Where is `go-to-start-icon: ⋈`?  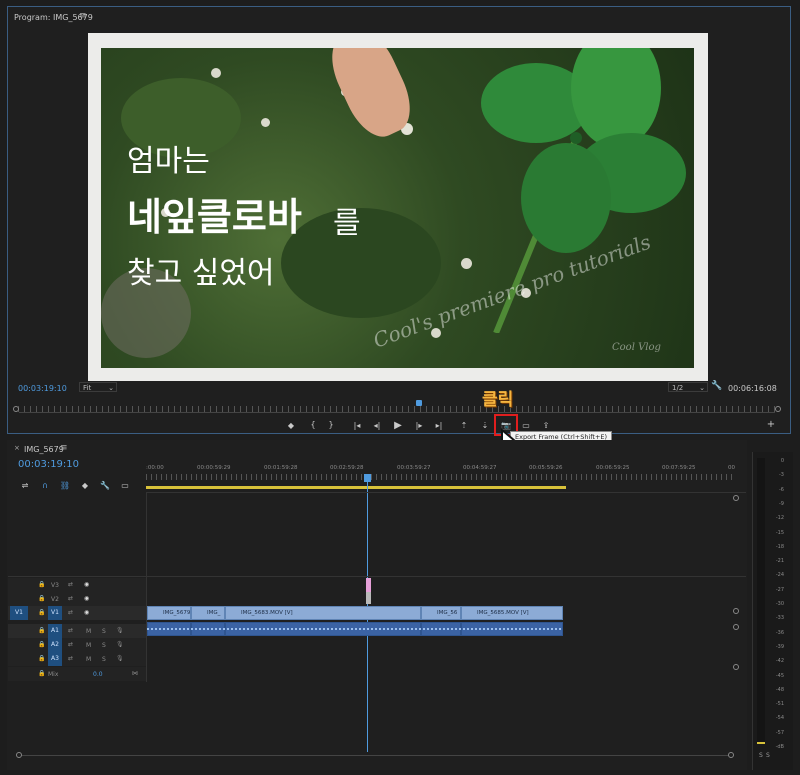
go-to-start-icon: ⋈ is located at coordinates (135, 673).